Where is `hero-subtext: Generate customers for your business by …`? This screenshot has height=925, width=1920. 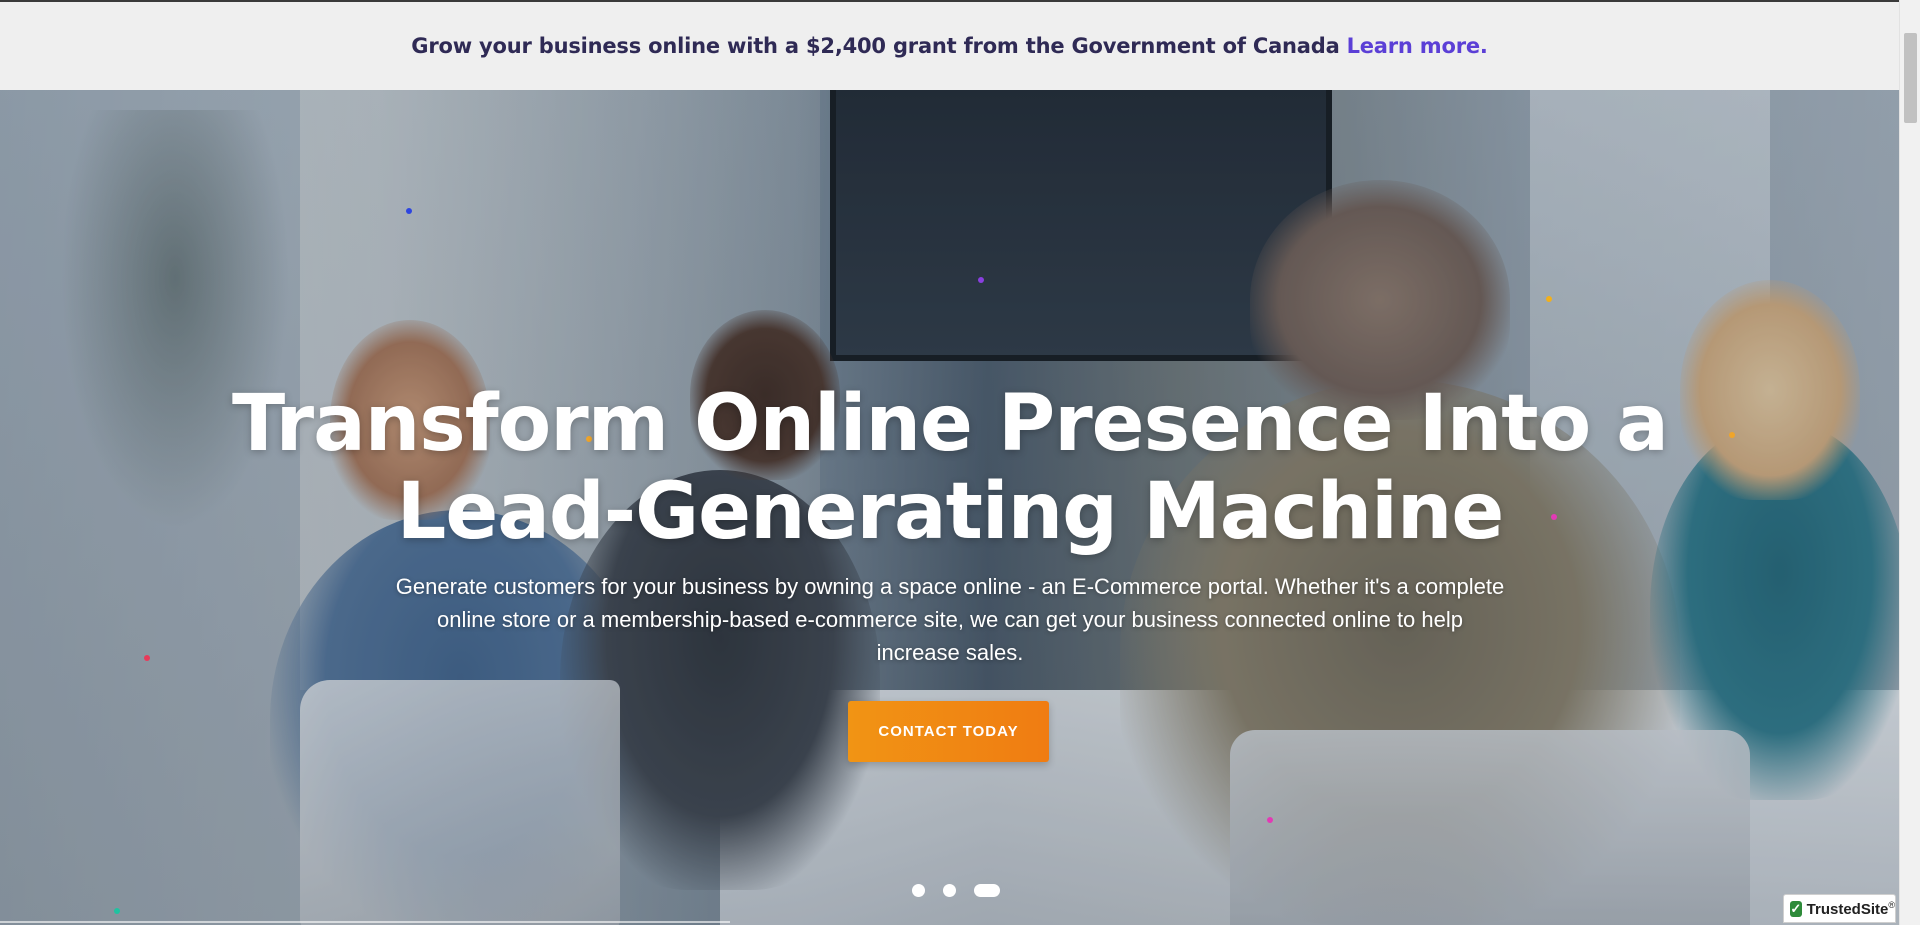
hero-subtext: Generate customers for your business by … is located at coordinates (950, 619).